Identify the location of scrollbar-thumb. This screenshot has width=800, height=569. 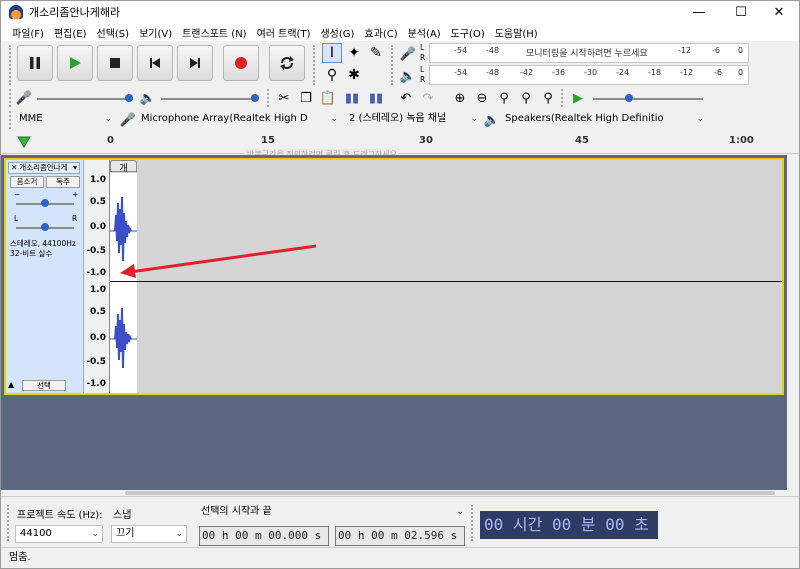
(450, 493).